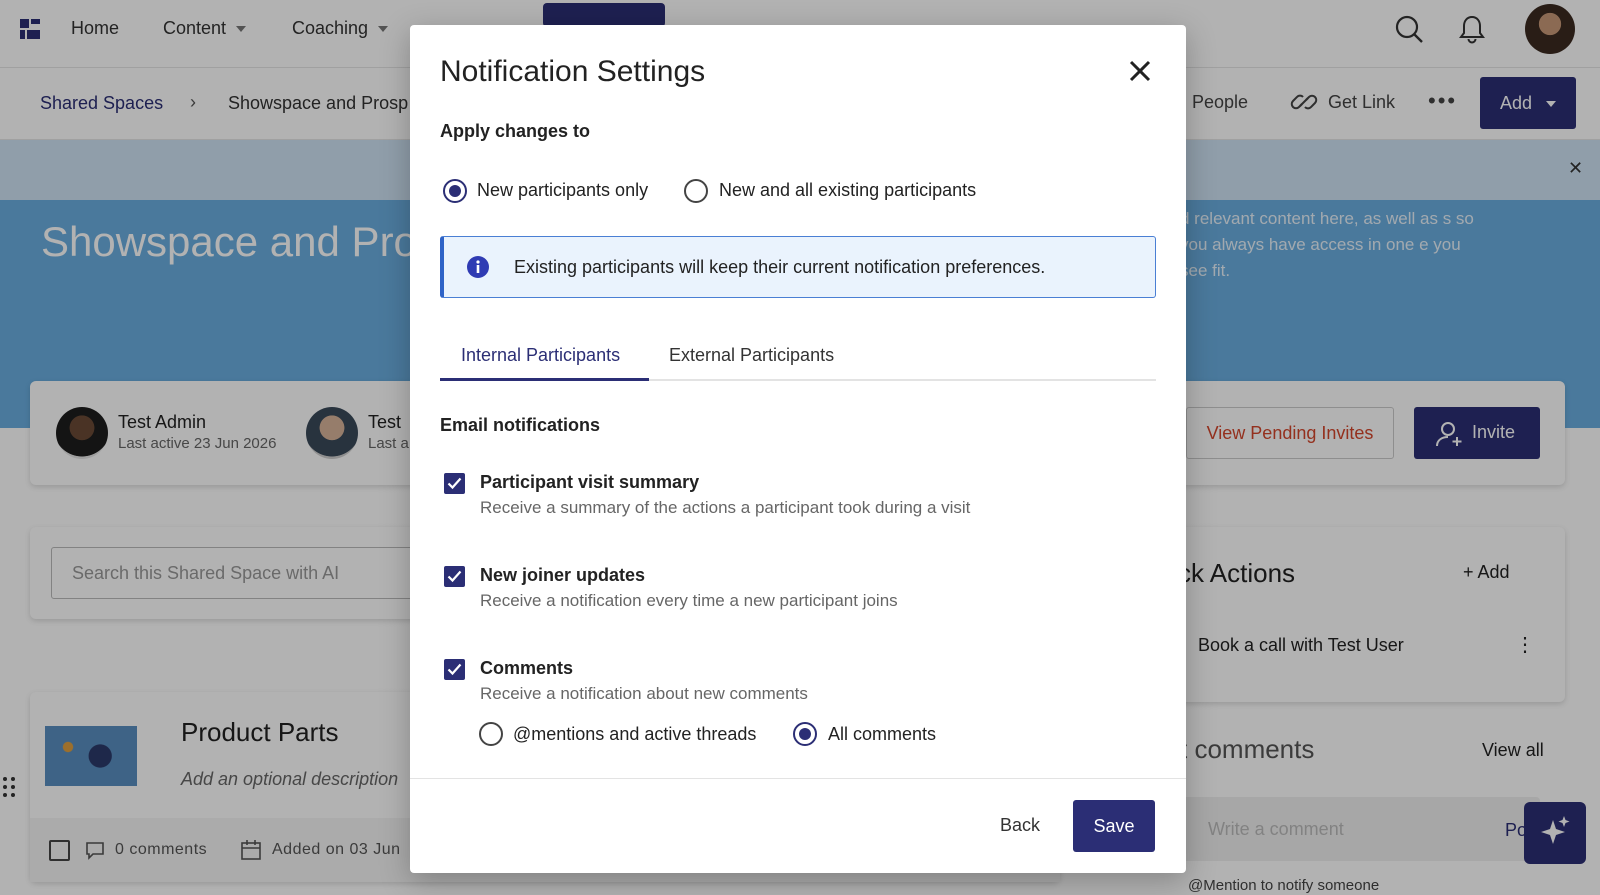  What do you see at coordinates (563, 575) in the screenshot?
I see `option-title: New joiner updates` at bounding box center [563, 575].